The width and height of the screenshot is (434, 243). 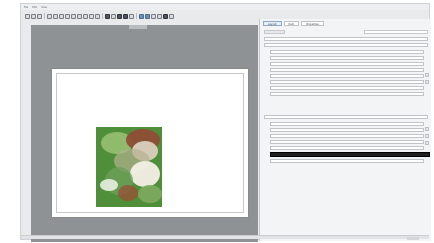 What do you see at coordinates (350, 154) in the screenshot?
I see `color-bar` at bounding box center [350, 154].